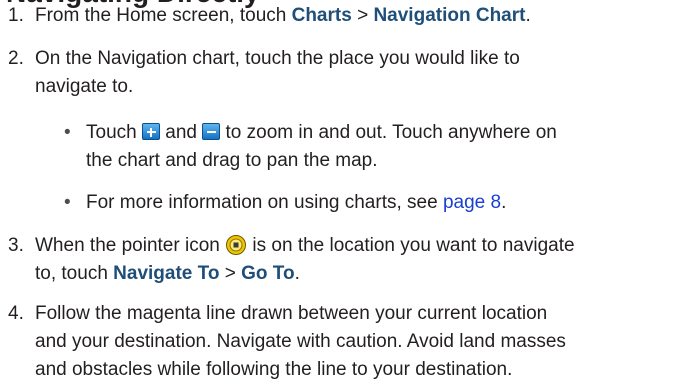 The width and height of the screenshot is (686, 391). What do you see at coordinates (16, 15) in the screenshot?
I see `step-number: 1.` at bounding box center [16, 15].